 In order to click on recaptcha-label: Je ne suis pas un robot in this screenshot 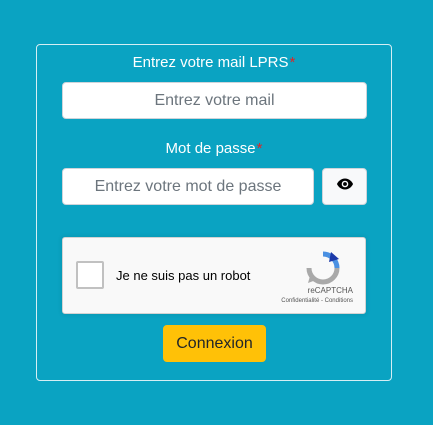, I will do `click(183, 275)`.